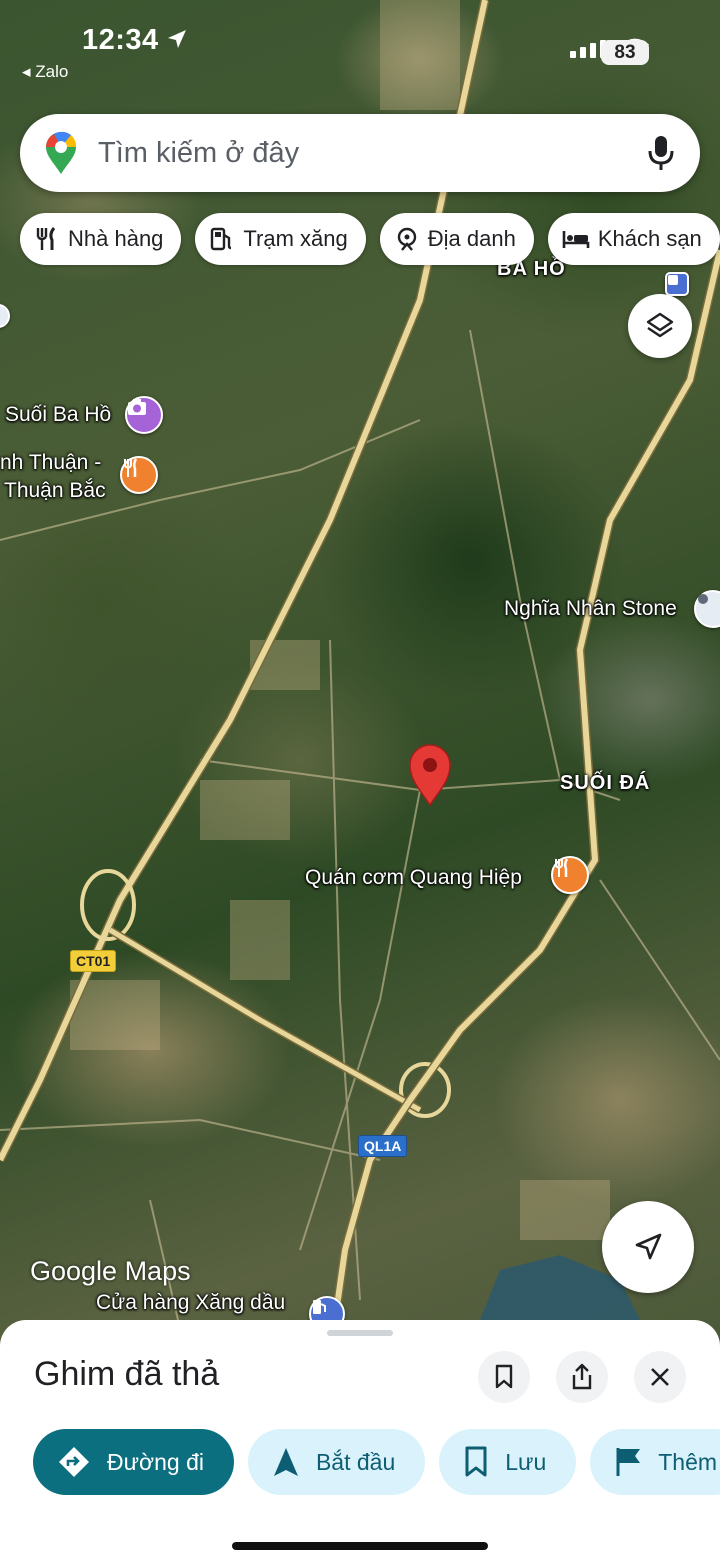  Describe the element at coordinates (221, 239) in the screenshot. I see `gas-pump-icon` at that location.